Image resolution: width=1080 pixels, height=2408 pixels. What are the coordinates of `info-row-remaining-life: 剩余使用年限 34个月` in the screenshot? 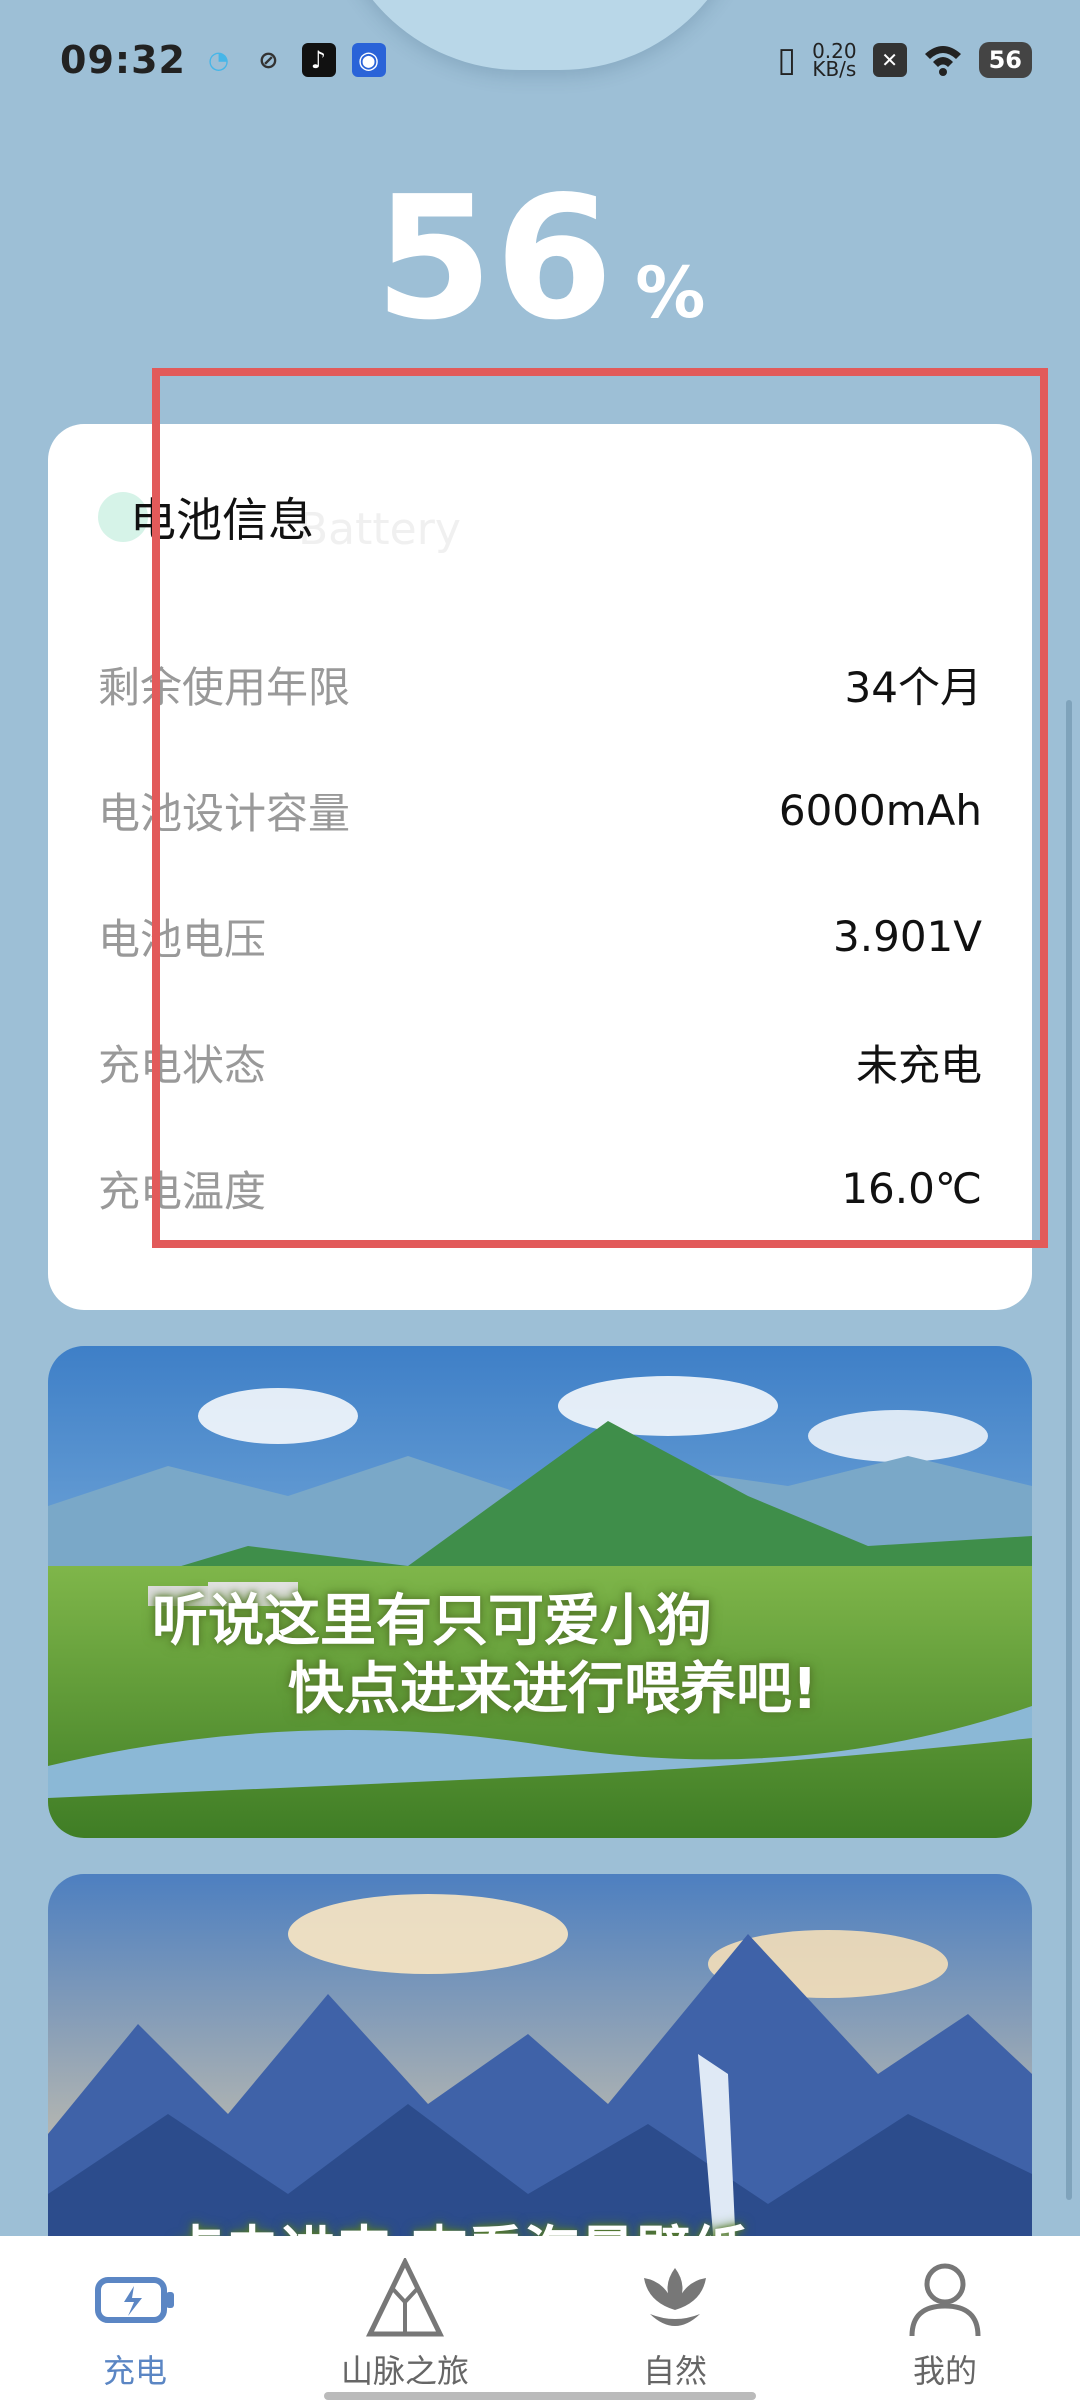 It's located at (540, 684).